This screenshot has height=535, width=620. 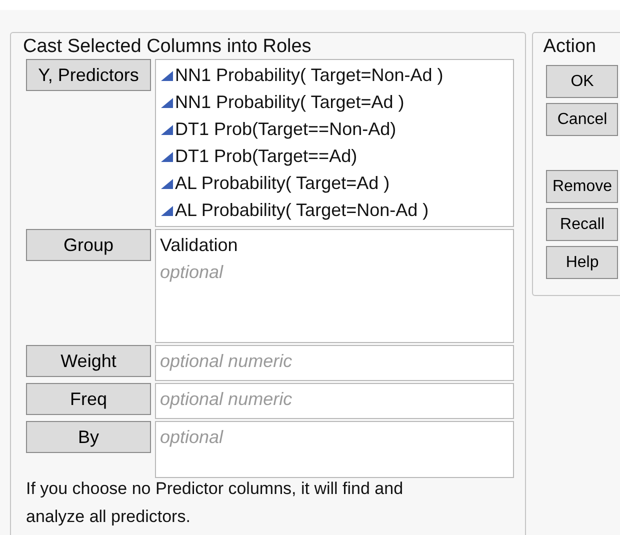 What do you see at coordinates (88, 399) in the screenshot?
I see `role-button: Freq` at bounding box center [88, 399].